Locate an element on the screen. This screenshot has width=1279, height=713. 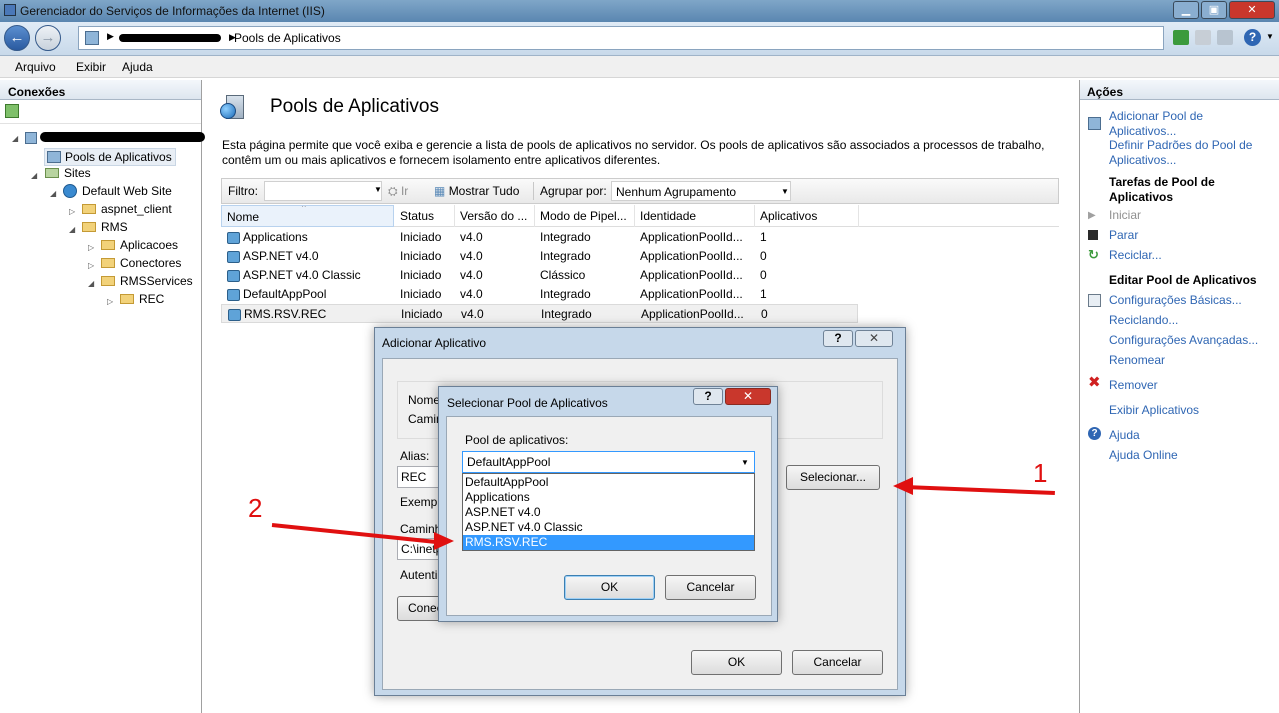
tree-item-conectores: Conectores is located at coordinates (141, 263).